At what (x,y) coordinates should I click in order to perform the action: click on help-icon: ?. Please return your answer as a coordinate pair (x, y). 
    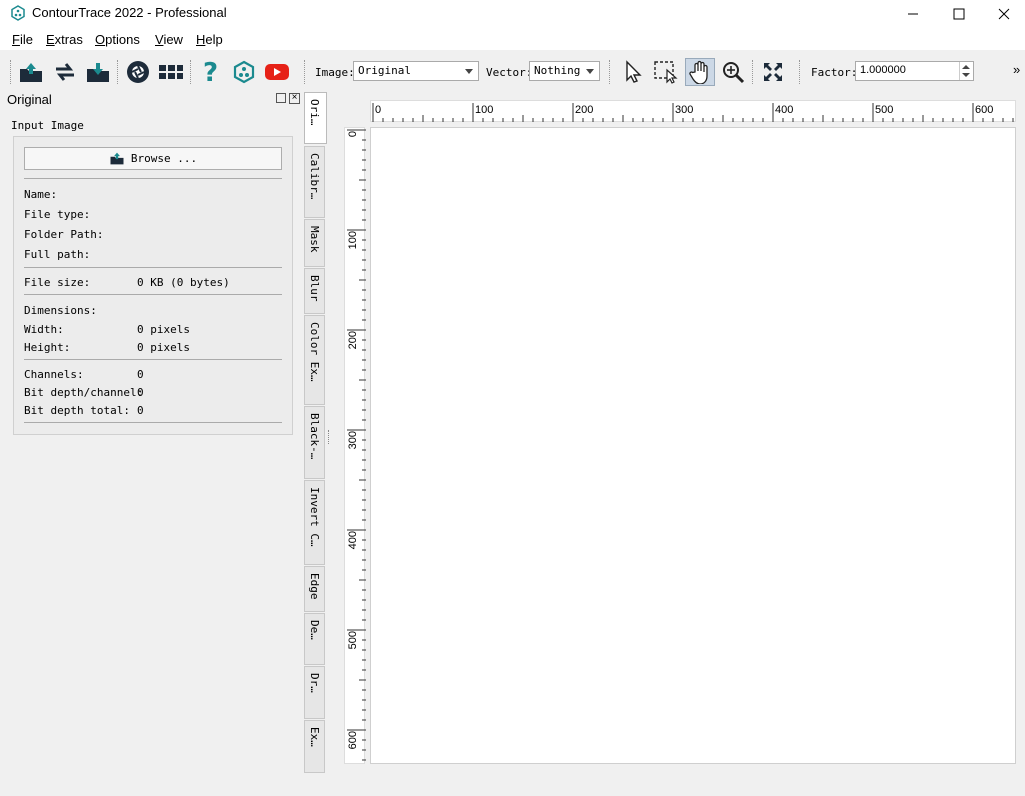
    Looking at the image, I should click on (210, 72).